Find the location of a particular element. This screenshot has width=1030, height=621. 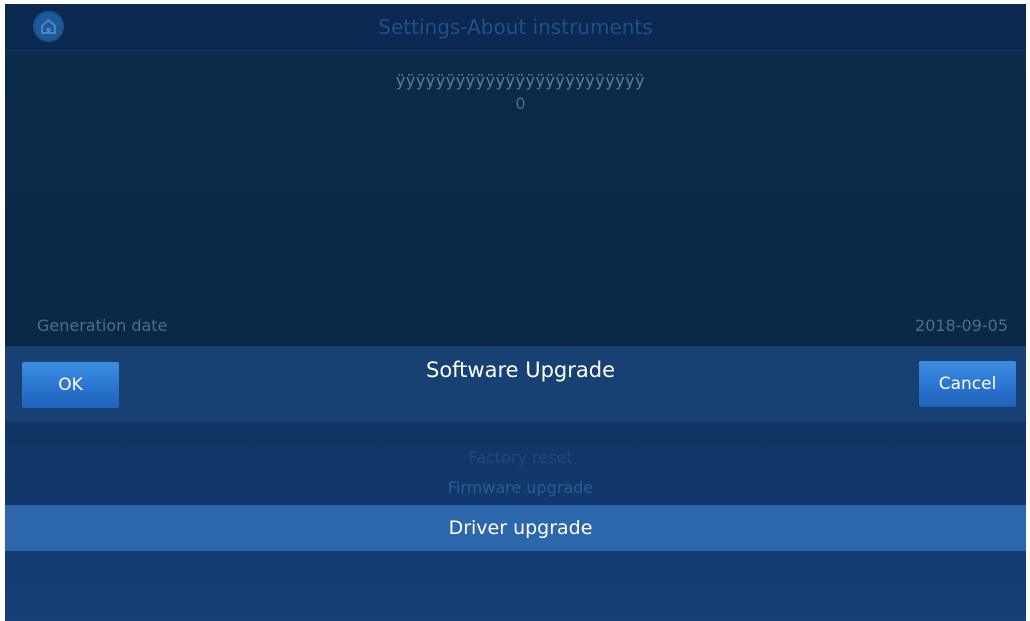

generation-date-label: Generation date is located at coordinates (102, 325).